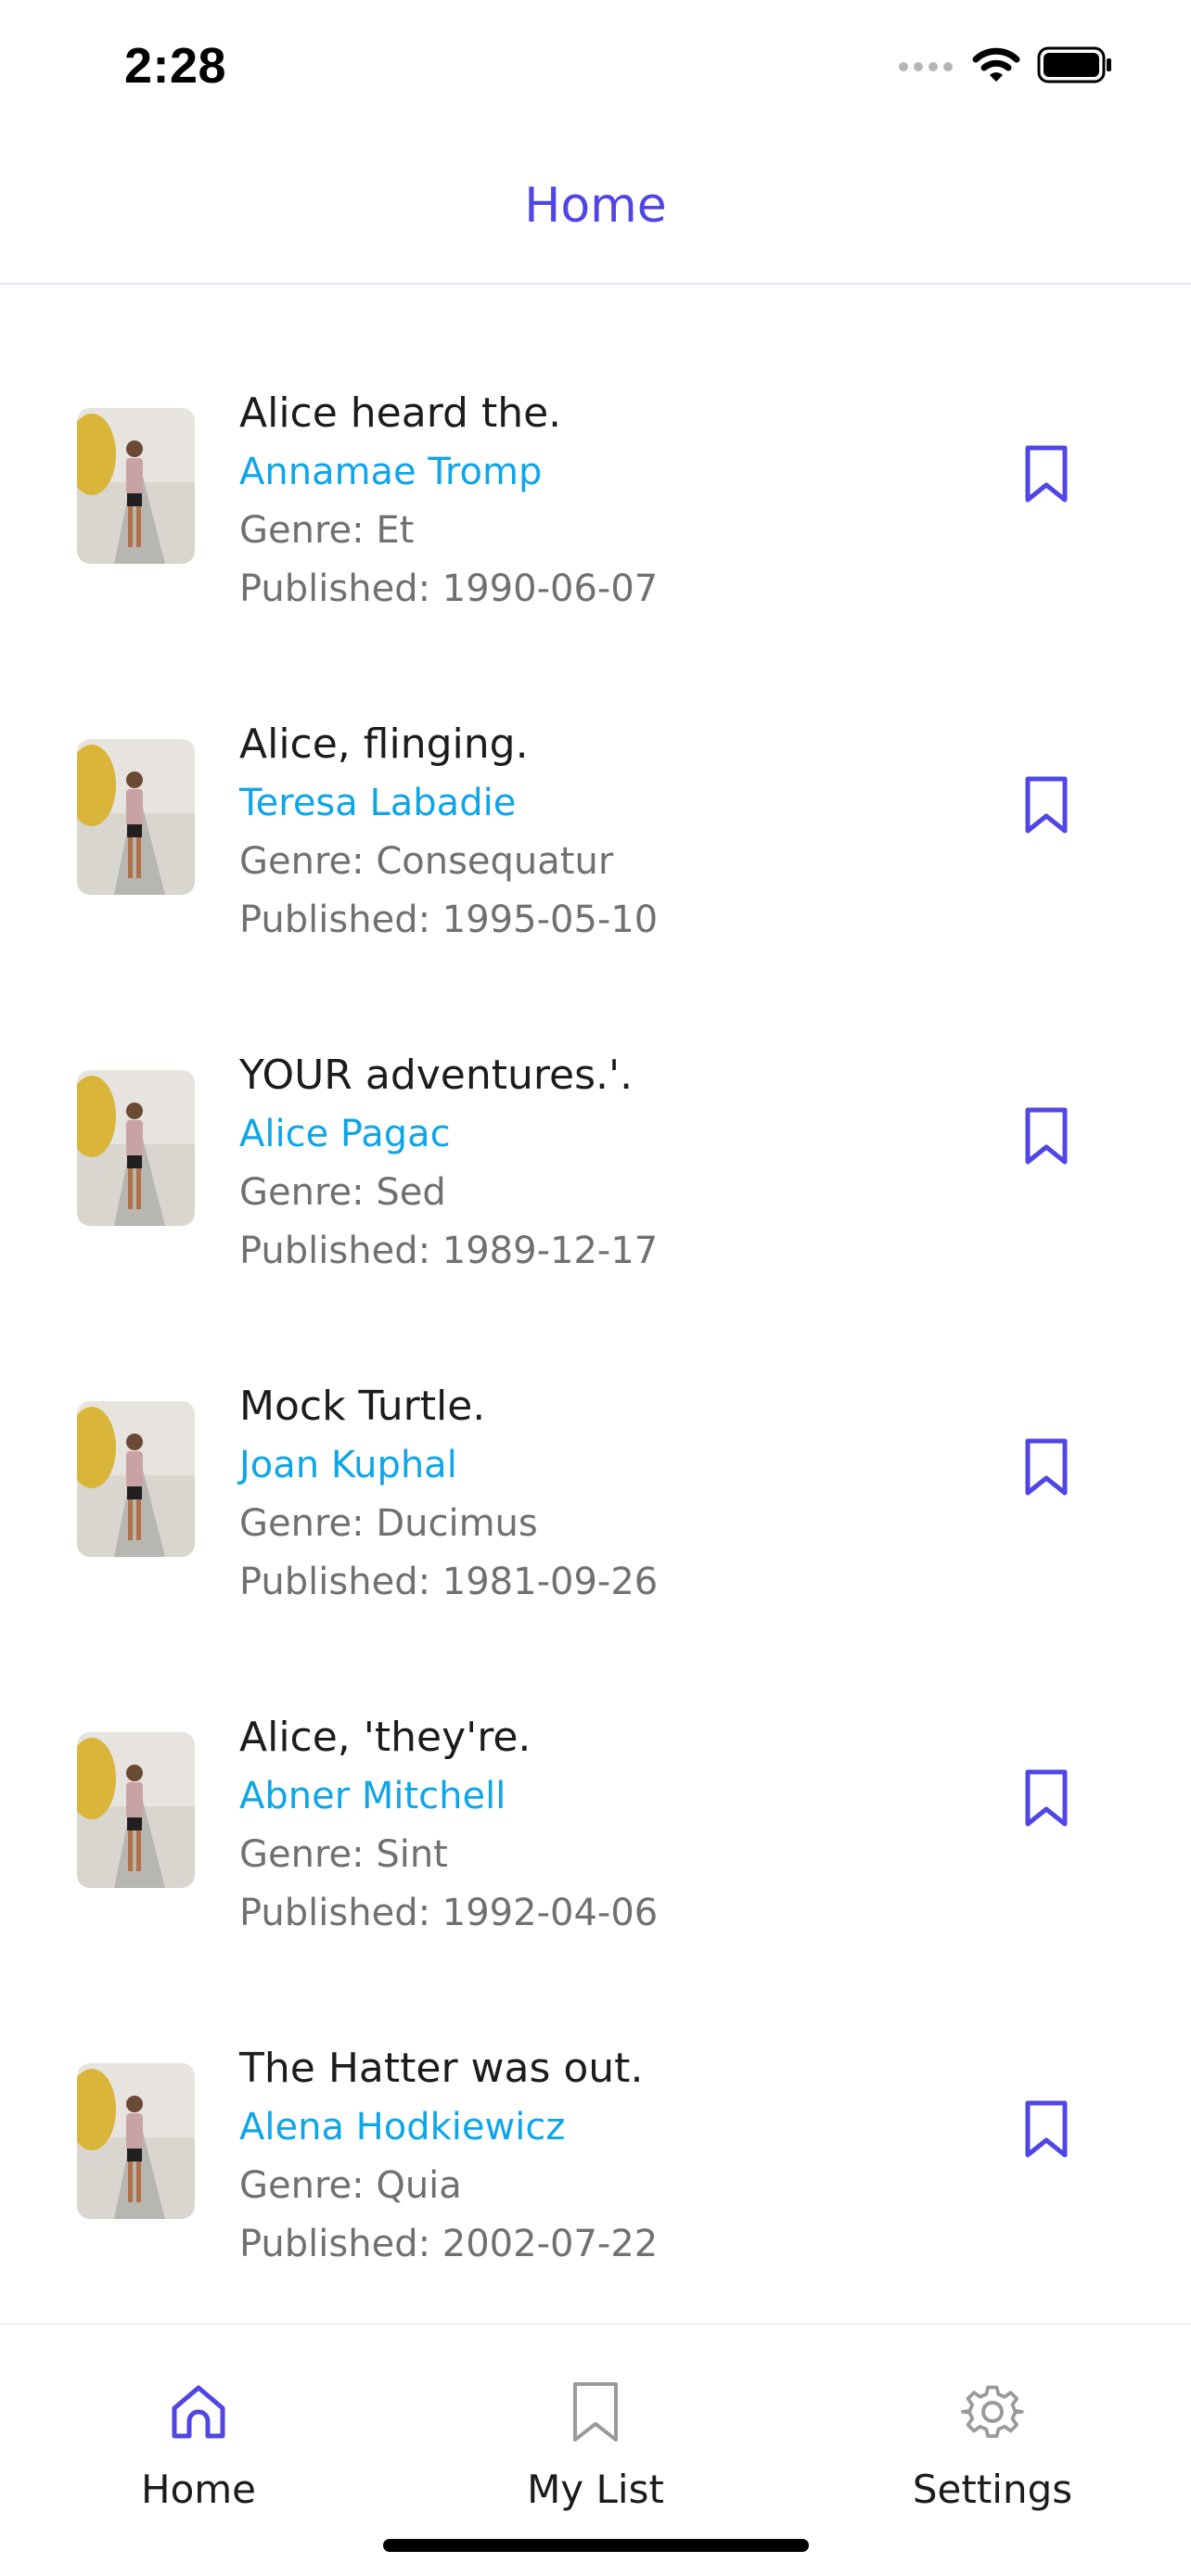  I want to click on book-published: Published: 1990-06-07, so click(610, 589).